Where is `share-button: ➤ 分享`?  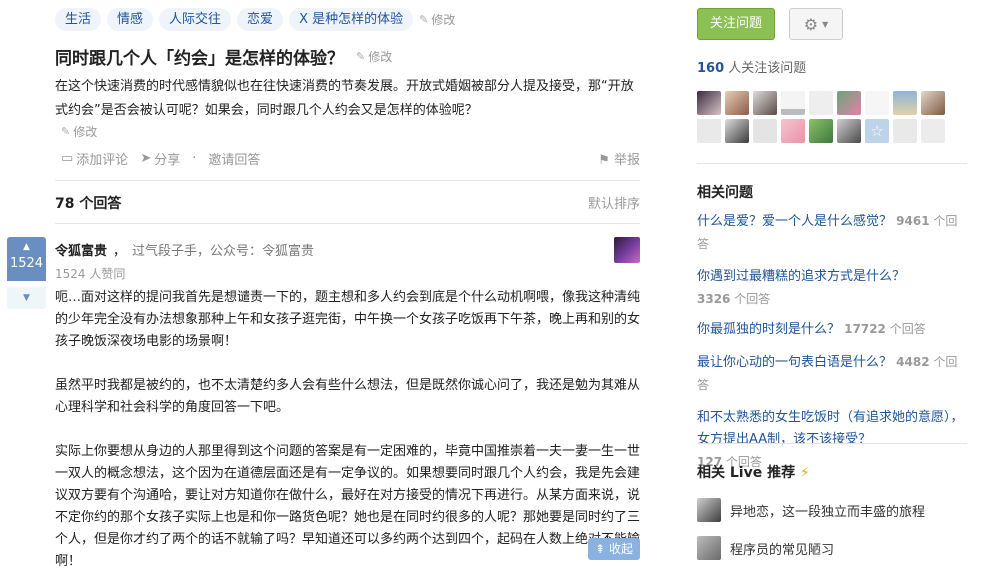 share-button: ➤ 分享 is located at coordinates (160, 158).